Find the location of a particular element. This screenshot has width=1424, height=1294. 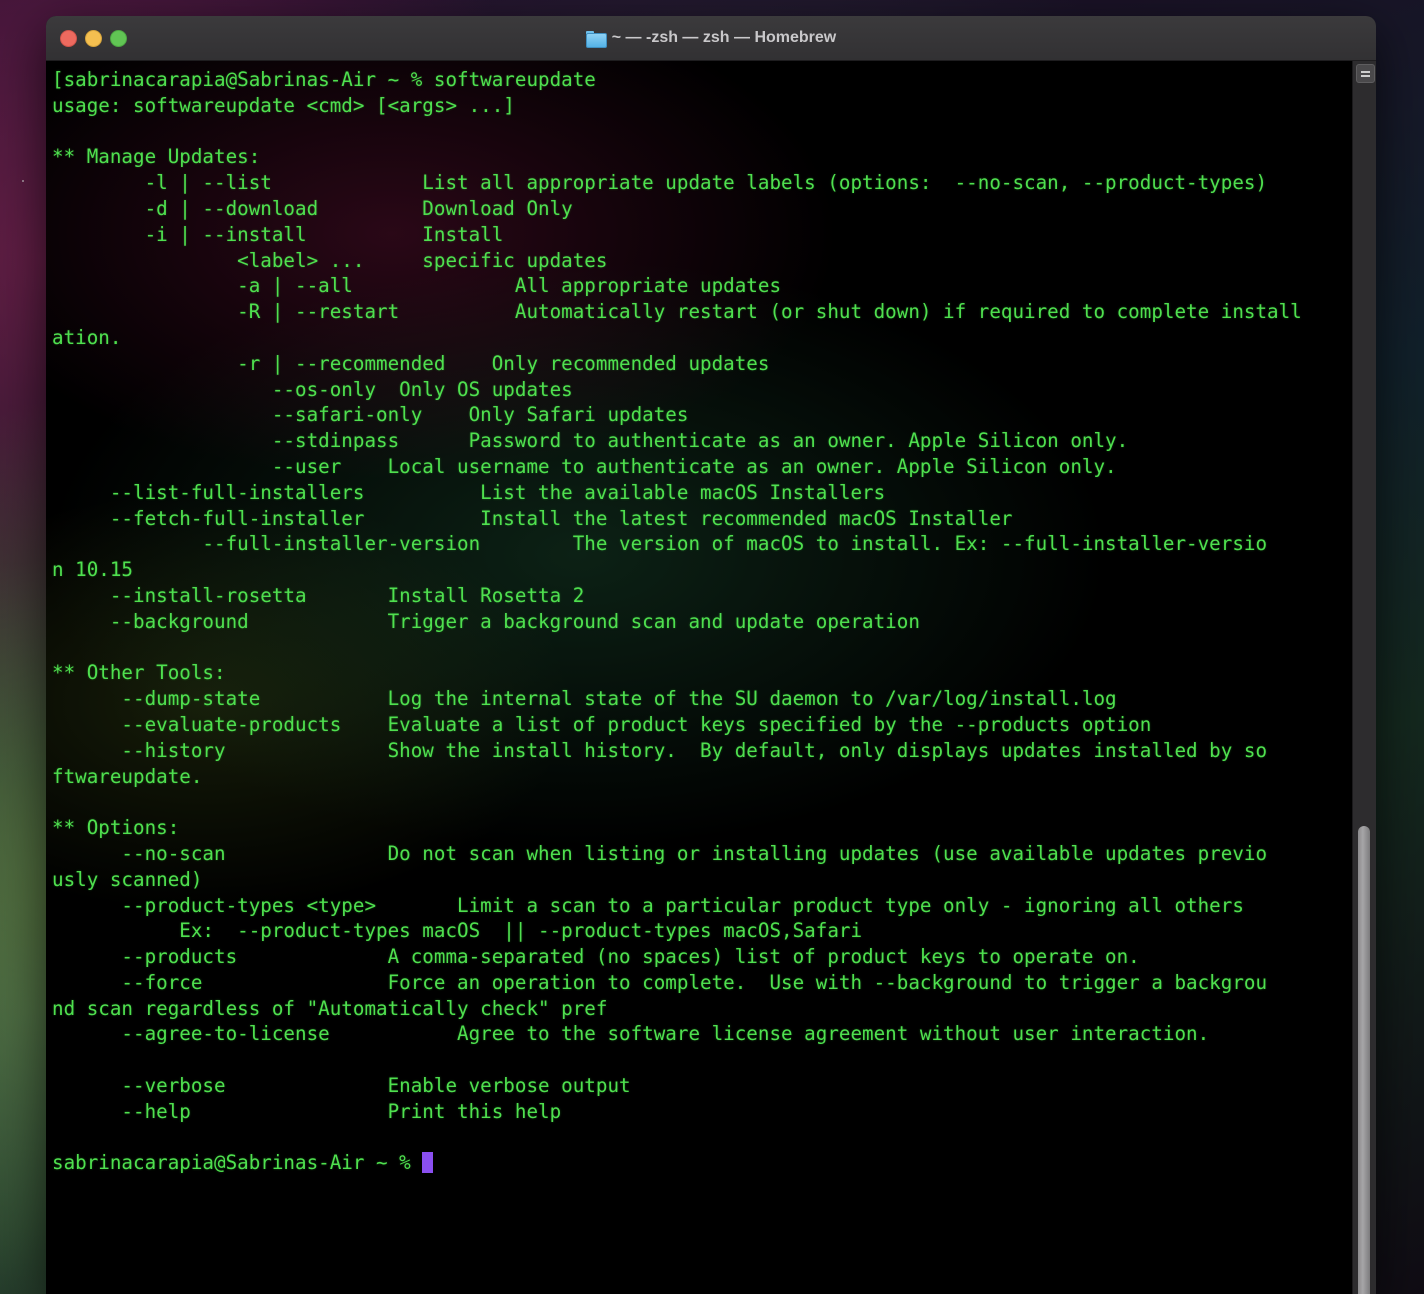

terminal-line: sabrinacarapia@Sabrinas-Air ~ % is located at coordinates (677, 1163).